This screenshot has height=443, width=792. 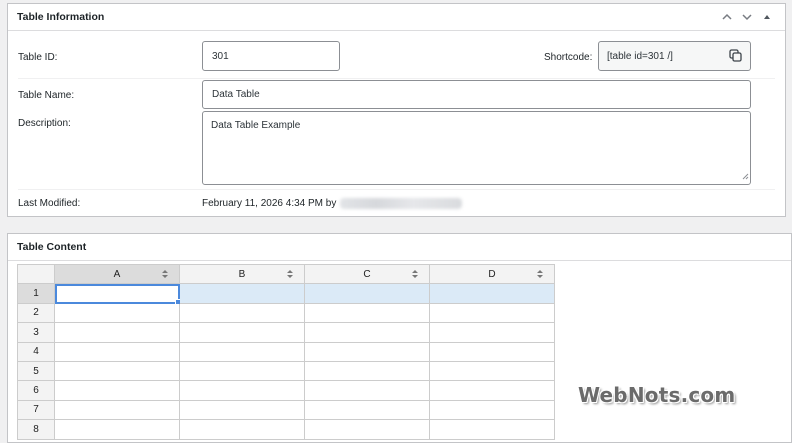 What do you see at coordinates (36, 275) in the screenshot?
I see `corner-cell` at bounding box center [36, 275].